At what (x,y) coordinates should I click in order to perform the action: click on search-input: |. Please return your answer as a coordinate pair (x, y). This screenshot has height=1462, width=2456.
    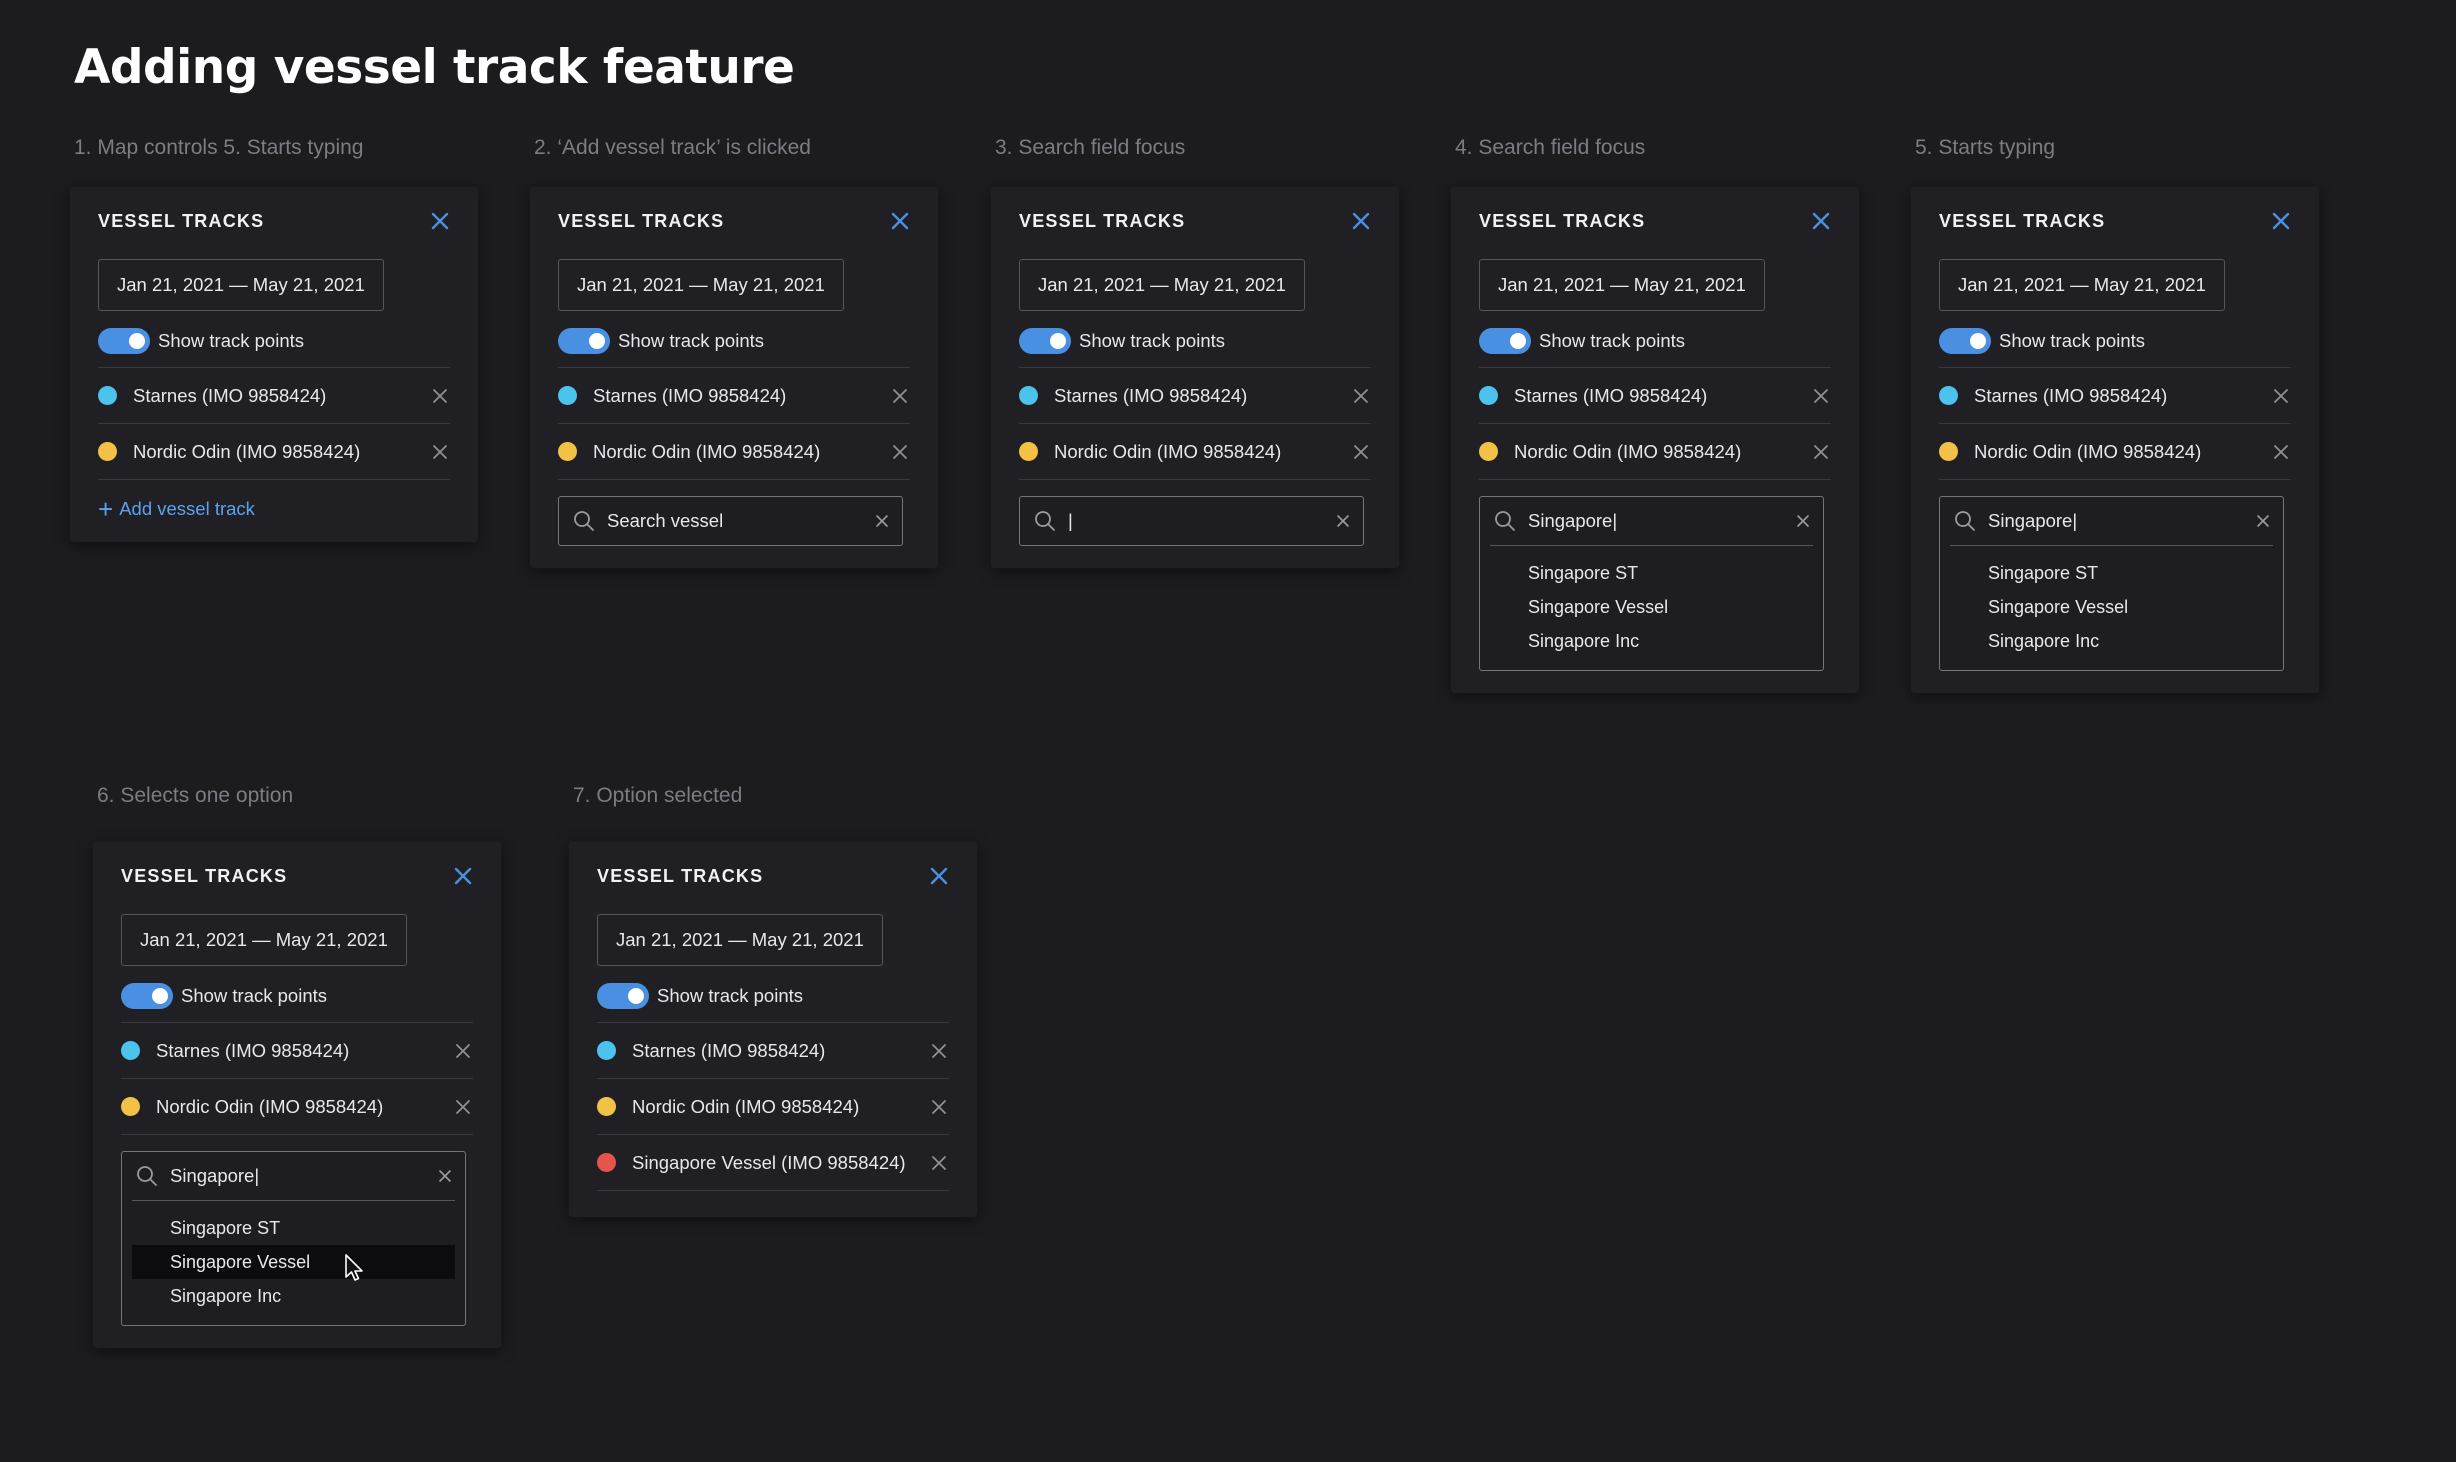
    Looking at the image, I should click on (1070, 521).